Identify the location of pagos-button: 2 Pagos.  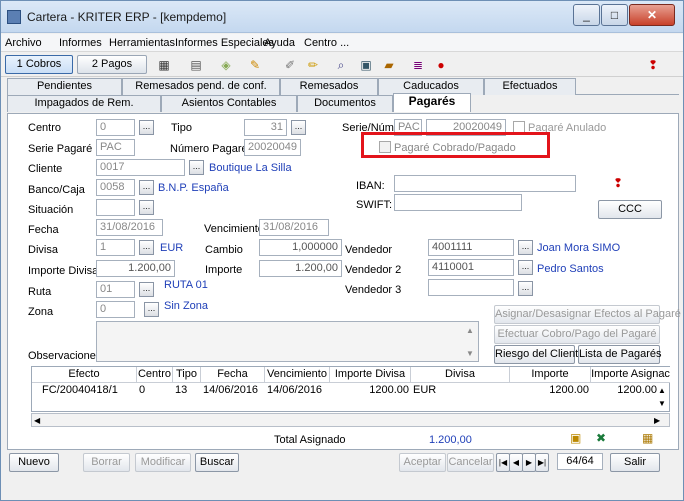
(112, 64).